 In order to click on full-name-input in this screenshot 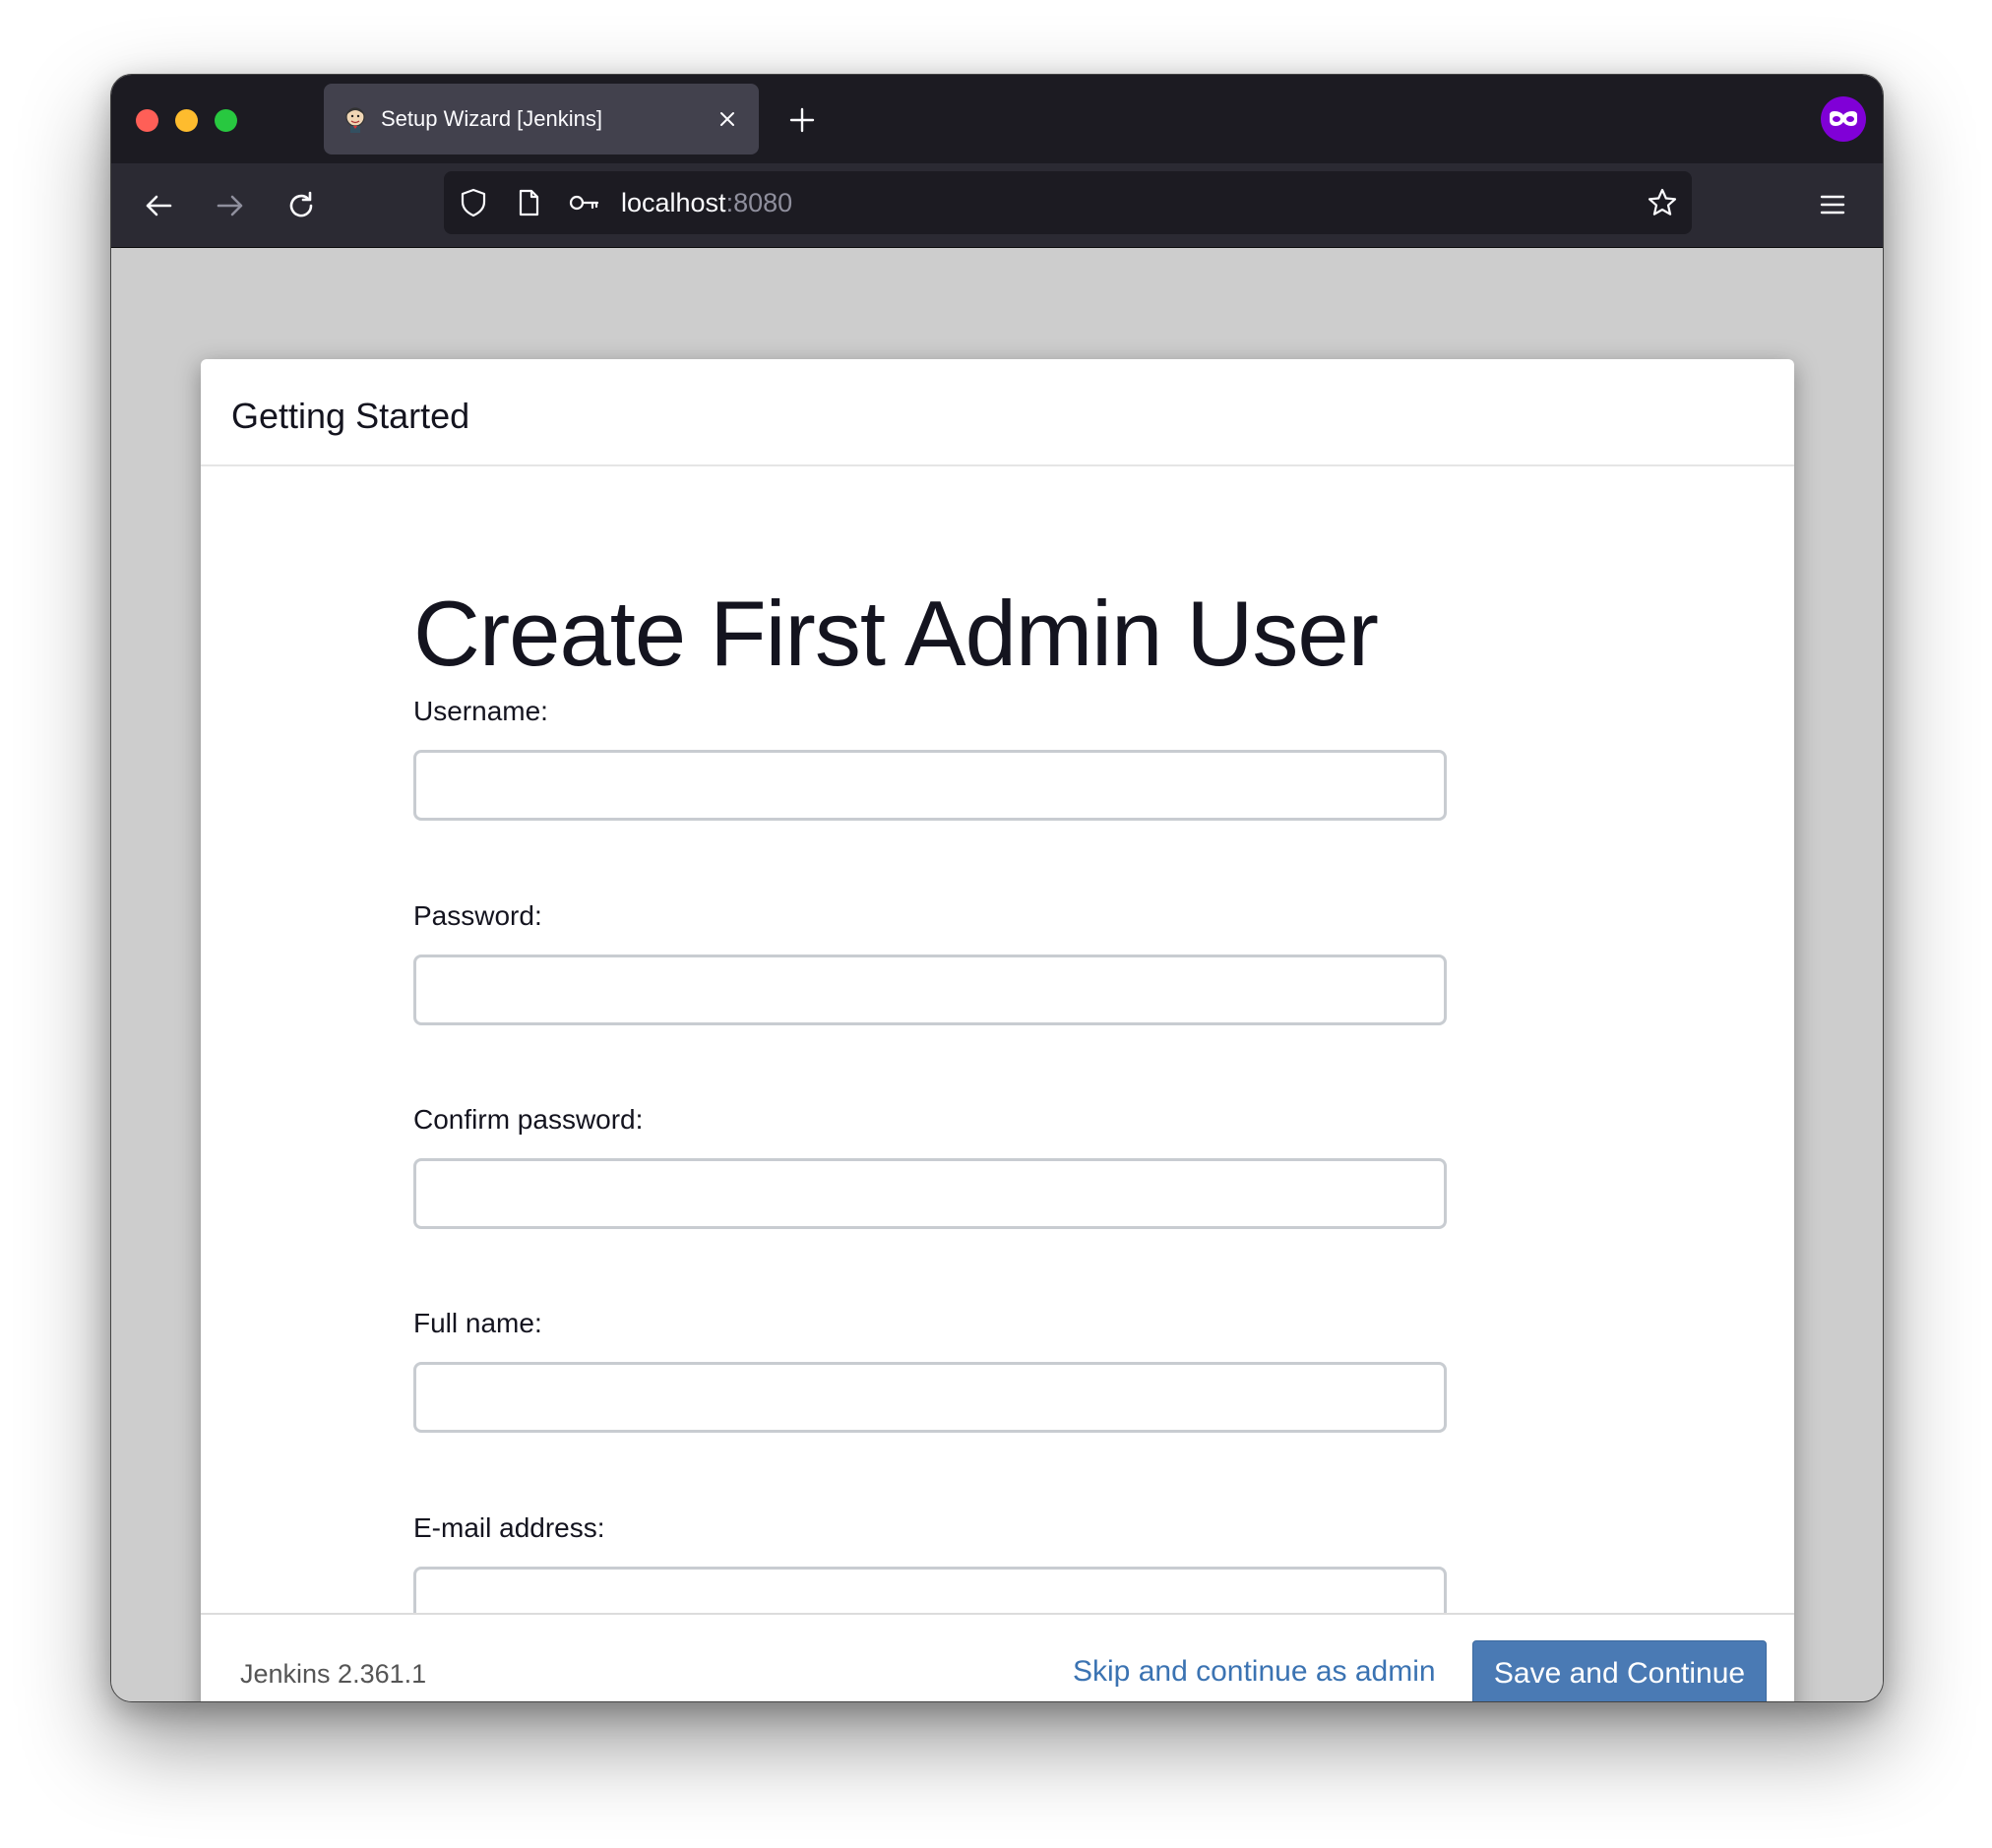, I will do `click(930, 1397)`.